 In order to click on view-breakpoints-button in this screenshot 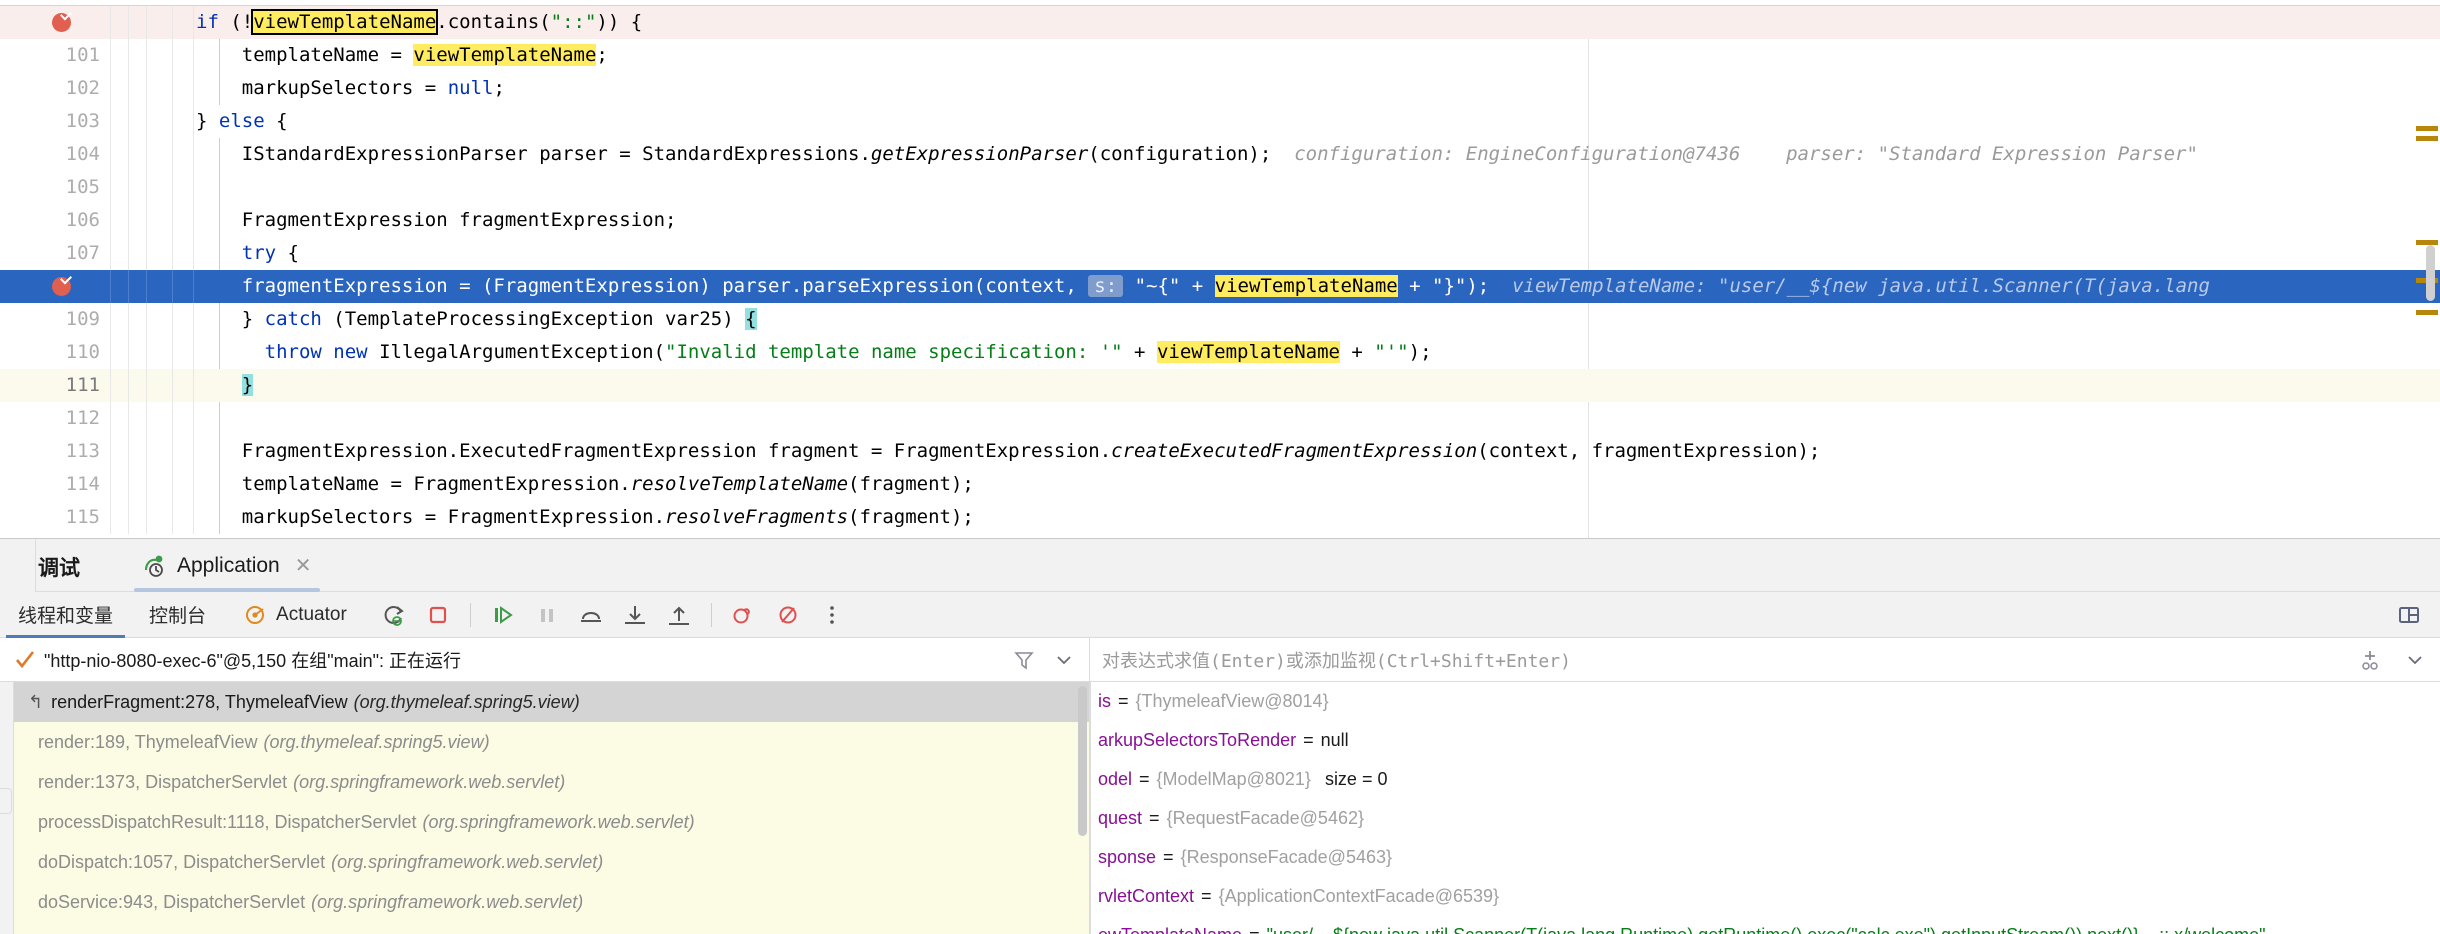, I will do `click(744, 615)`.